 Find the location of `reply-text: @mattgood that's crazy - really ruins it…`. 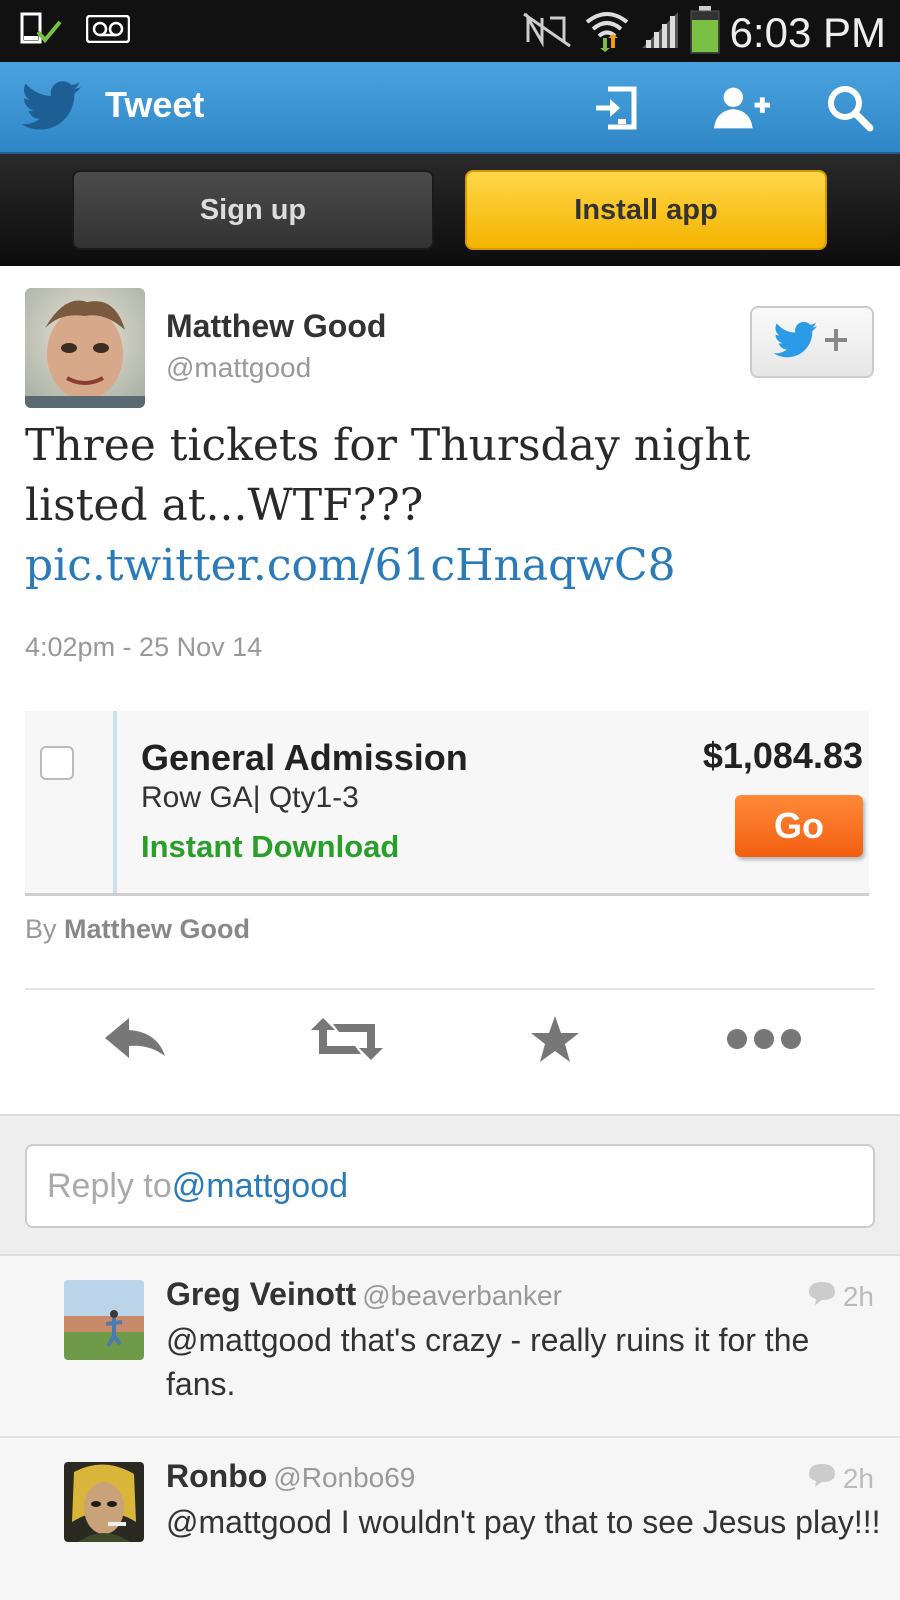

reply-text: @mattgood that's crazy - really ruins it… is located at coordinates (488, 1362).